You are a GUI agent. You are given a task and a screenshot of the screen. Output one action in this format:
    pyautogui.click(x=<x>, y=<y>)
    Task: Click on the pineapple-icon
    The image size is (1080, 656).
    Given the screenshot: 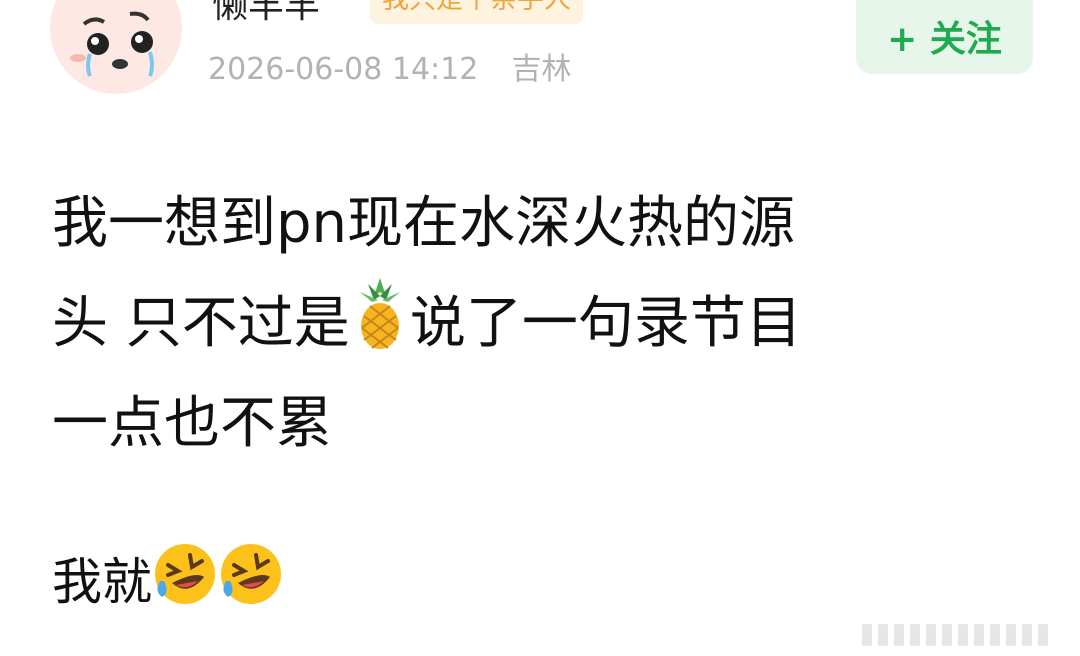 What is the action you would take?
    pyautogui.click(x=380, y=329)
    